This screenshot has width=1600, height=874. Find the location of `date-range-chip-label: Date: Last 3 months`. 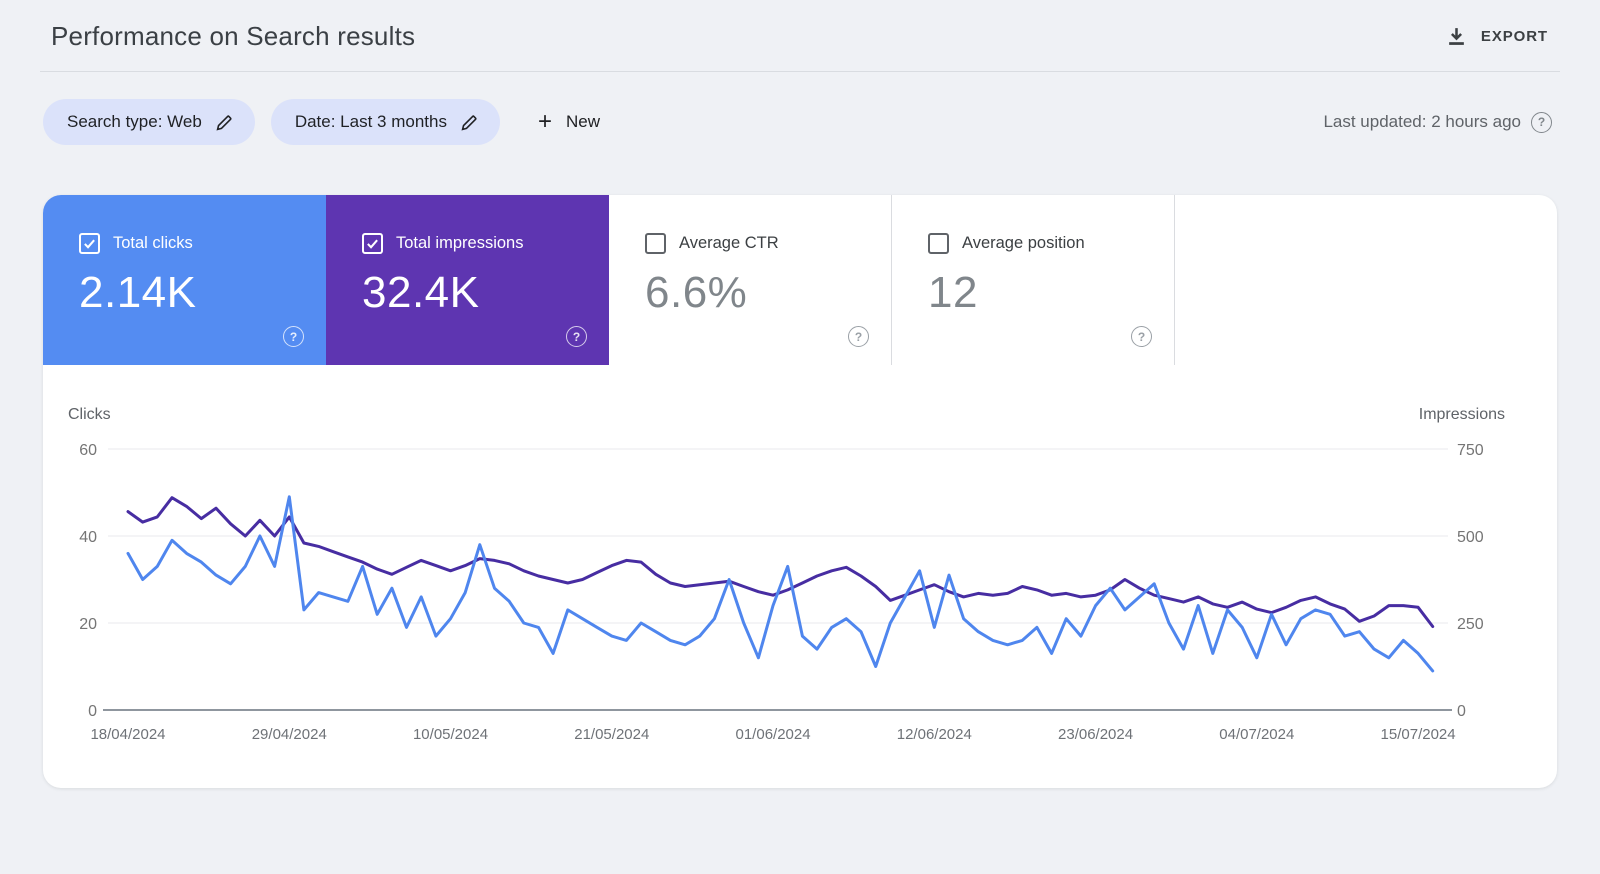

date-range-chip-label: Date: Last 3 months is located at coordinates (370, 121).